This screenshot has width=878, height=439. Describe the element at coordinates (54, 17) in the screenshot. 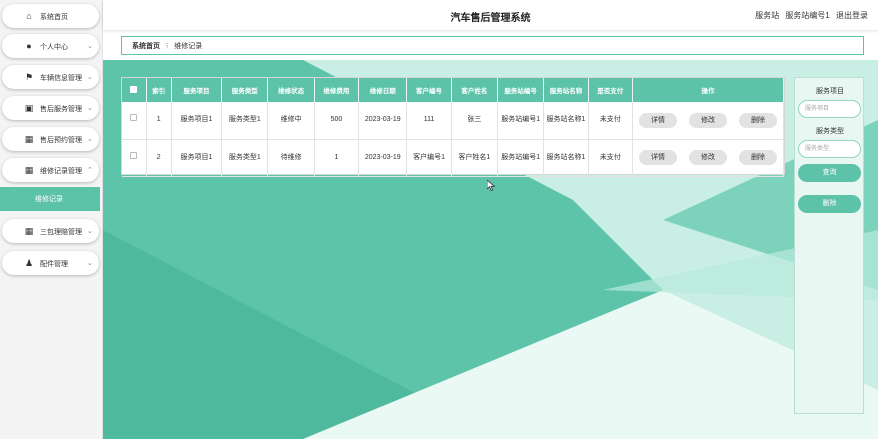

I see `sidebar-item-label: 系统首页` at that location.